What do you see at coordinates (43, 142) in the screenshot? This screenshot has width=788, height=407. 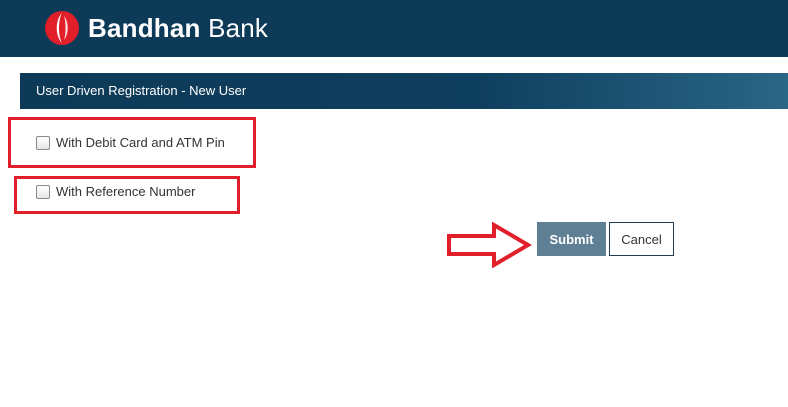 I see `checkbox-debit-card` at bounding box center [43, 142].